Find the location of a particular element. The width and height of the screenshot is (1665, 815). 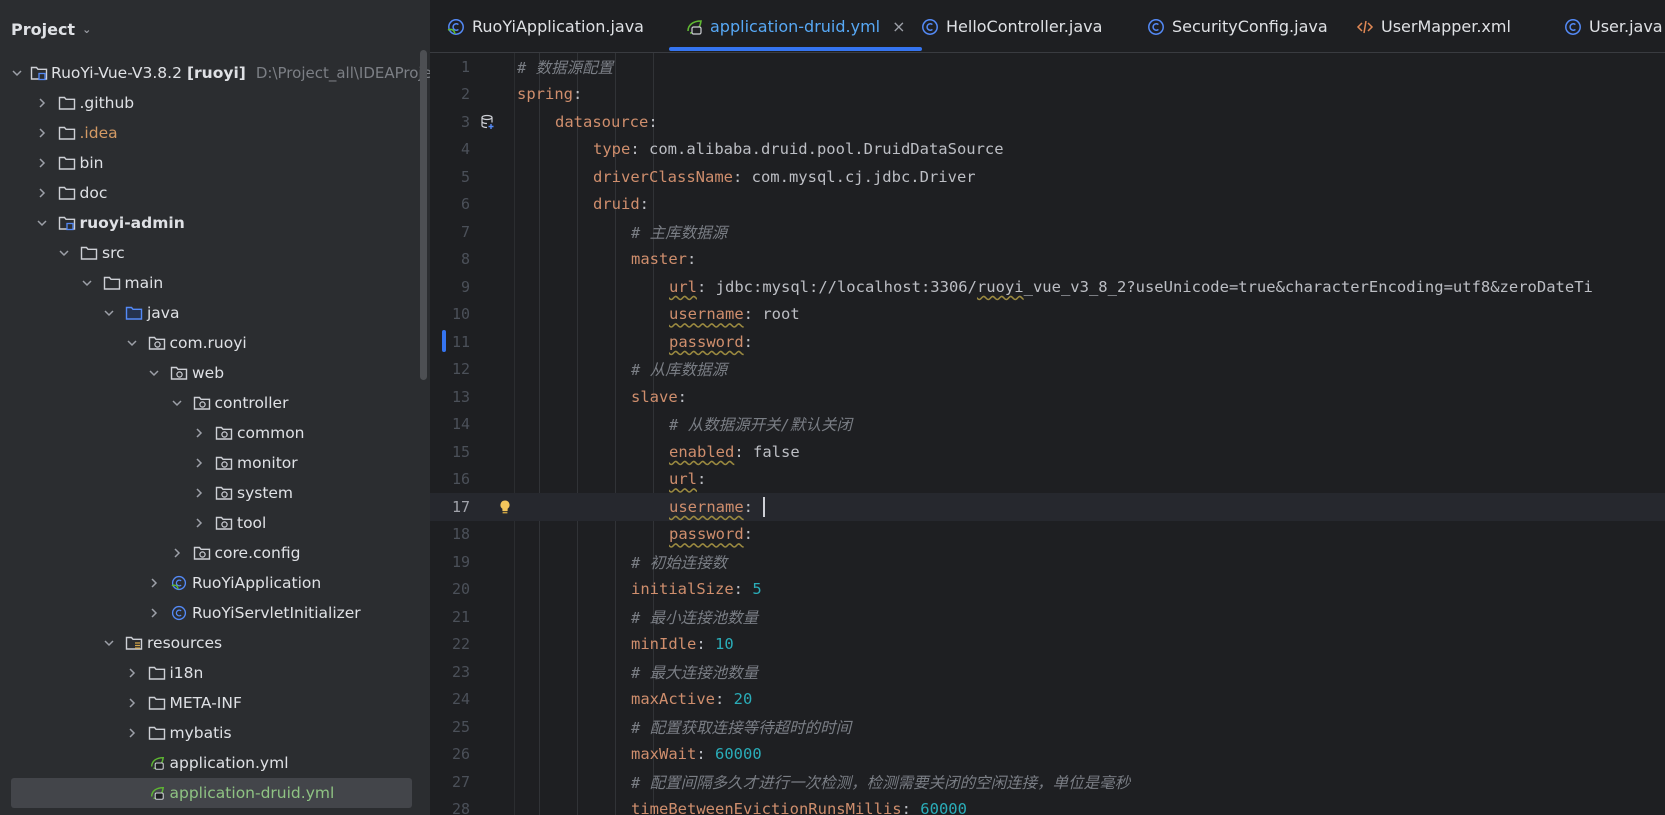

code-line: 2 spring: is located at coordinates (1047, 95).